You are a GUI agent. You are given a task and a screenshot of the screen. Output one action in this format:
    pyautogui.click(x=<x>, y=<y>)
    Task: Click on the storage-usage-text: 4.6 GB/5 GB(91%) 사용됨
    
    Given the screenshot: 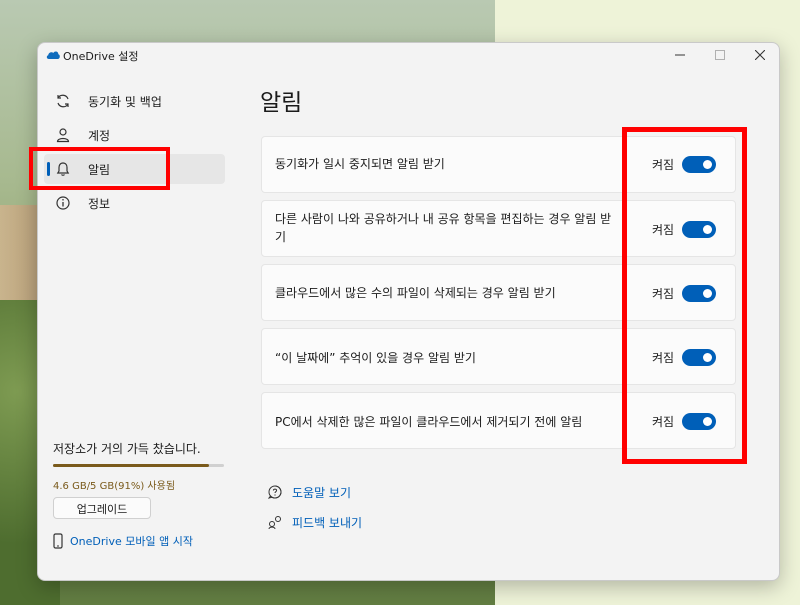 What is the action you would take?
    pyautogui.click(x=114, y=486)
    